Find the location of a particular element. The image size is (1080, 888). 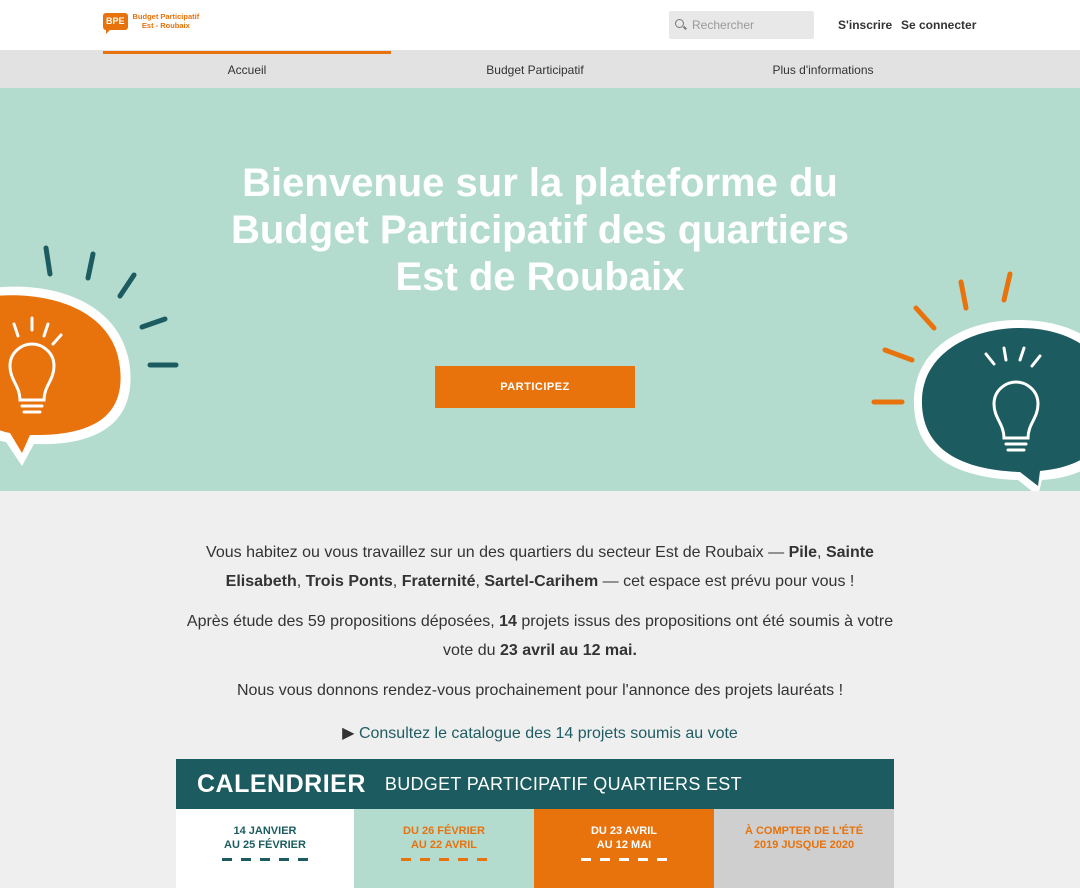

hero-title-line2: Budget Participatif des quartiers is located at coordinates (540, 230).